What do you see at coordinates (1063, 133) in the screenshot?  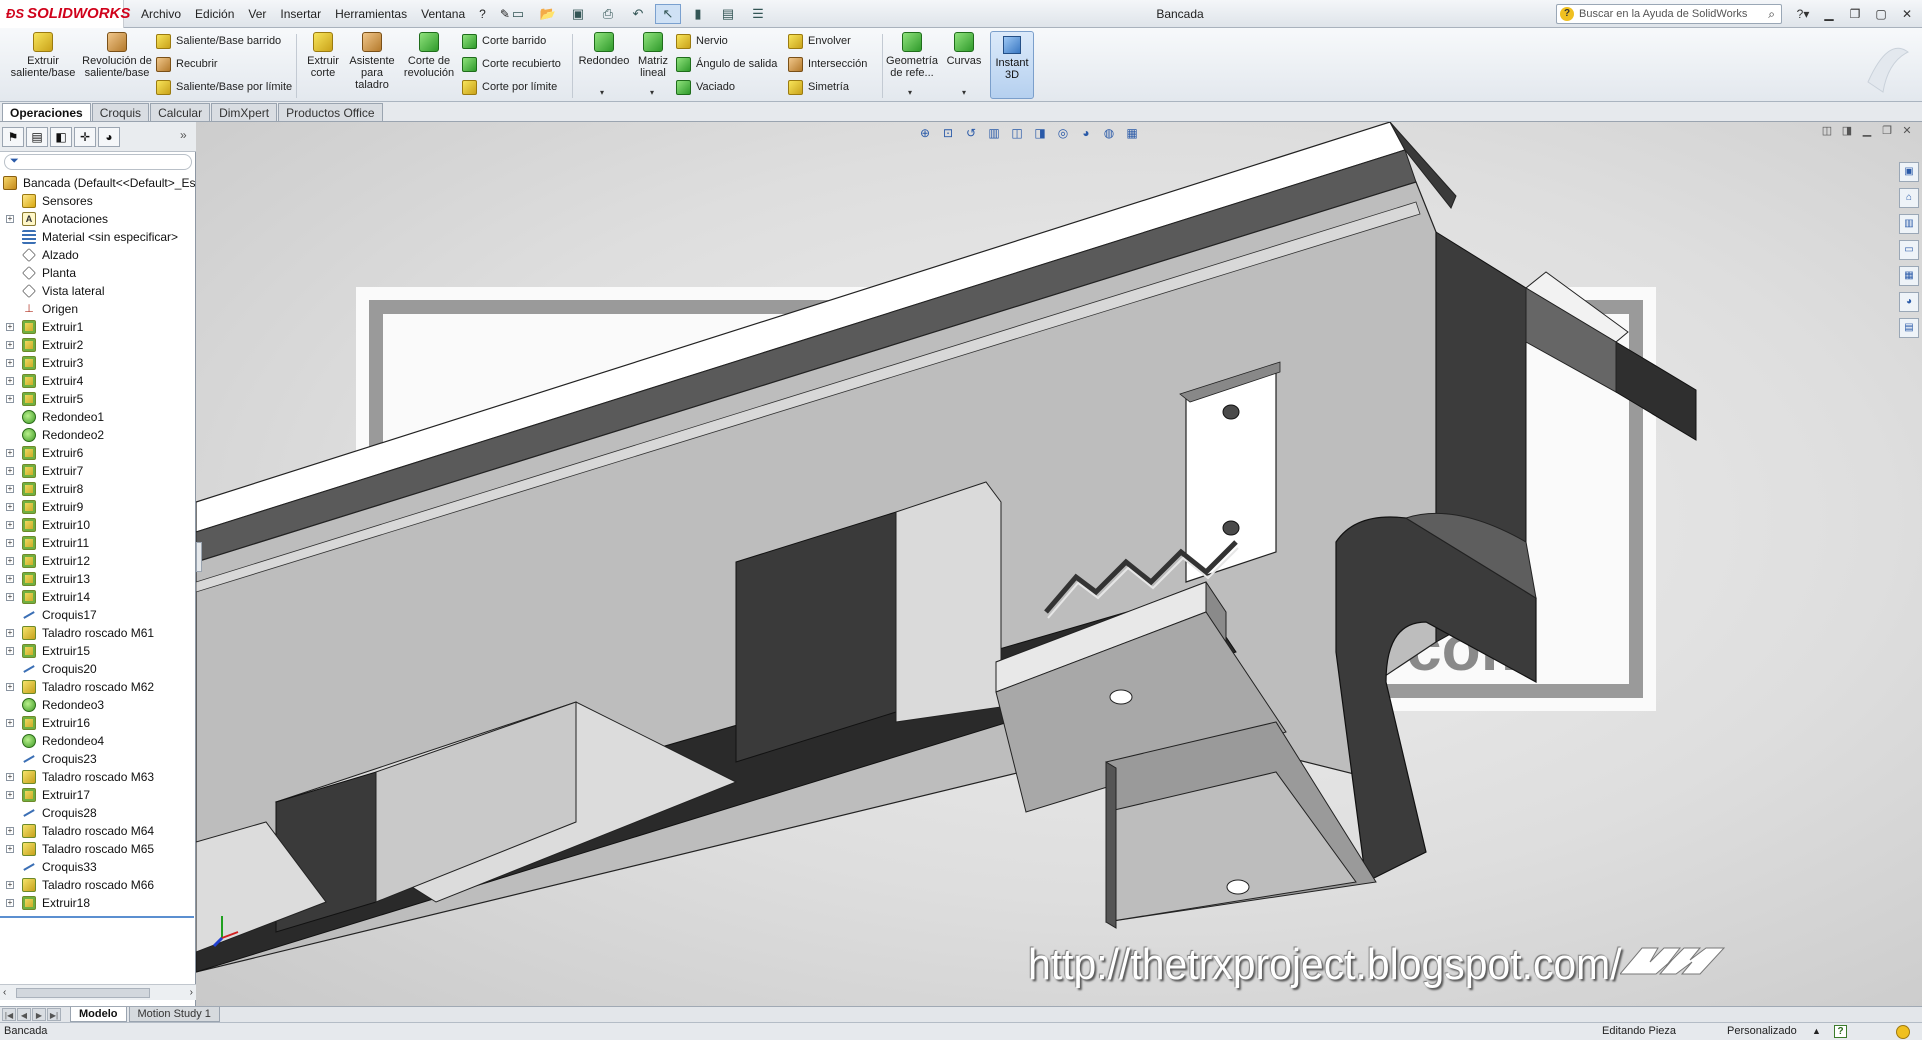 I see `hide-show-items-icon: ◎` at bounding box center [1063, 133].